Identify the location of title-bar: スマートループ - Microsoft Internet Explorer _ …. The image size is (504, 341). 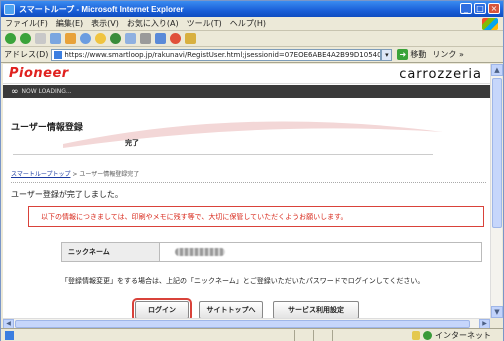
(252, 9).